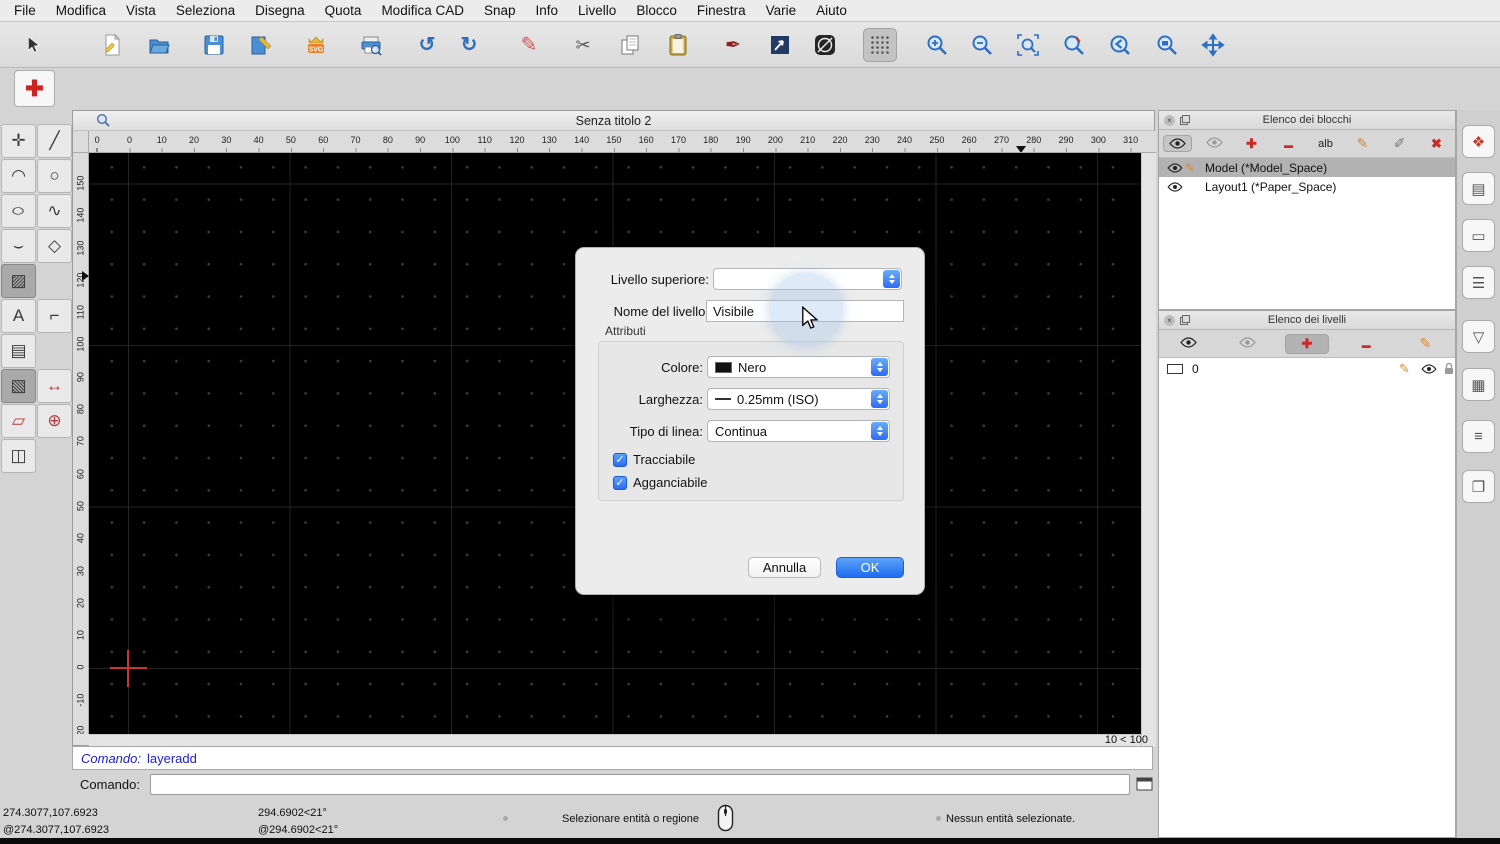 This screenshot has width=1500, height=844. Describe the element at coordinates (1307, 368) in the screenshot. I see `layer-list-item: 0 ✎` at that location.